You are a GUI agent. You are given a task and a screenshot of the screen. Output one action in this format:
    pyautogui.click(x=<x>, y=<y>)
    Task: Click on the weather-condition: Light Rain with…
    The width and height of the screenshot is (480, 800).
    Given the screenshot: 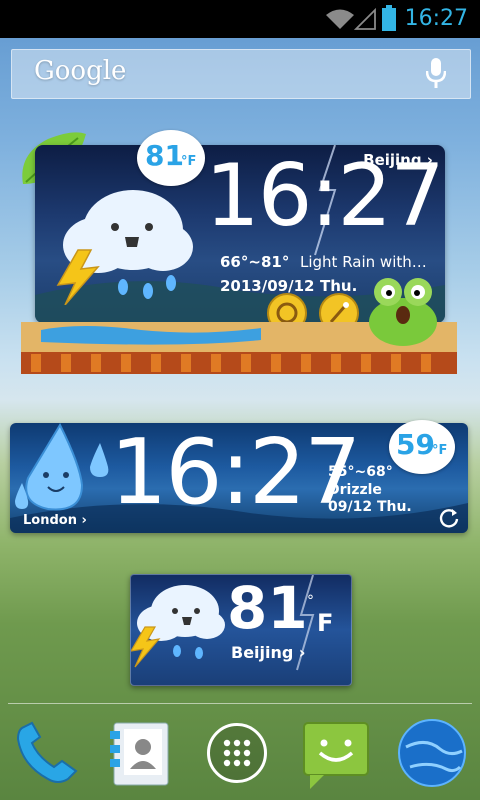 What is the action you would take?
    pyautogui.click(x=363, y=262)
    